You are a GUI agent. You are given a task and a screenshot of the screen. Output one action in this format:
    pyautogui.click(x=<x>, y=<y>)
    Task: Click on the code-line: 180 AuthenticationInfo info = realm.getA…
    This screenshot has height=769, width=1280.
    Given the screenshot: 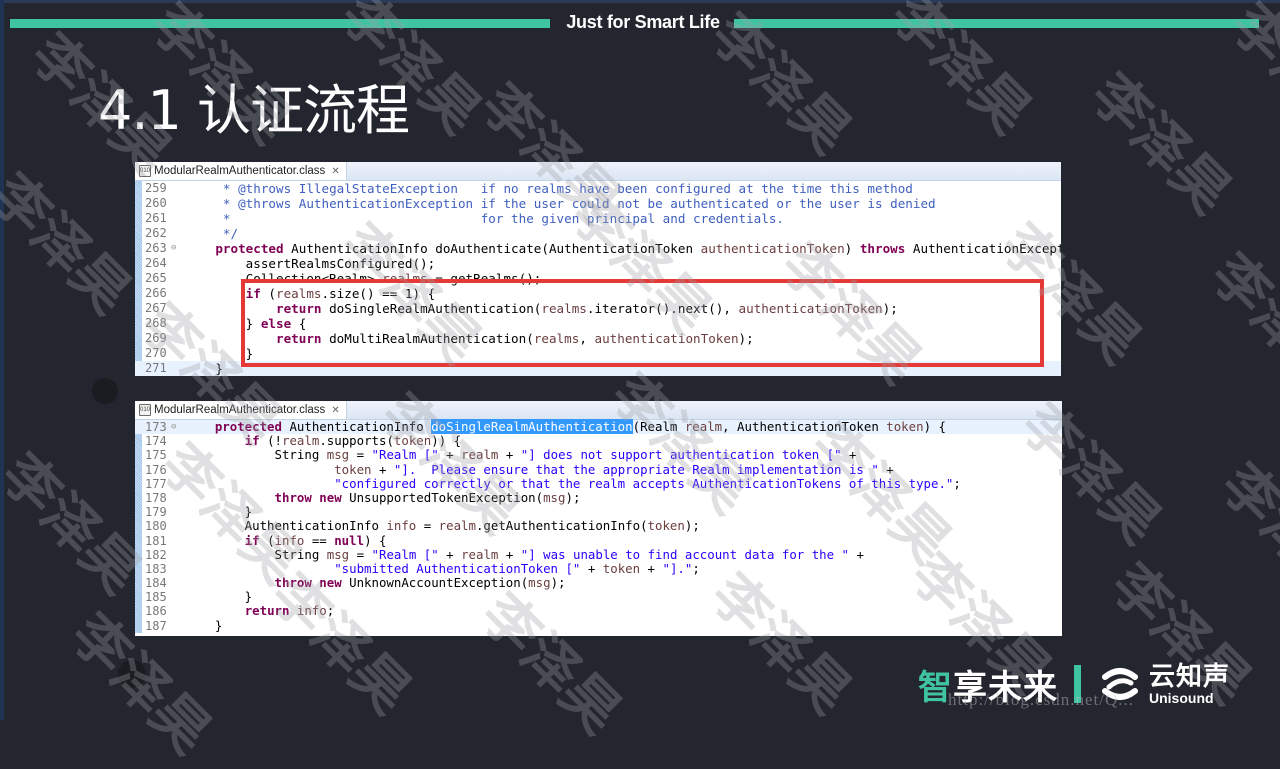 What is the action you would take?
    pyautogui.click(x=598, y=526)
    